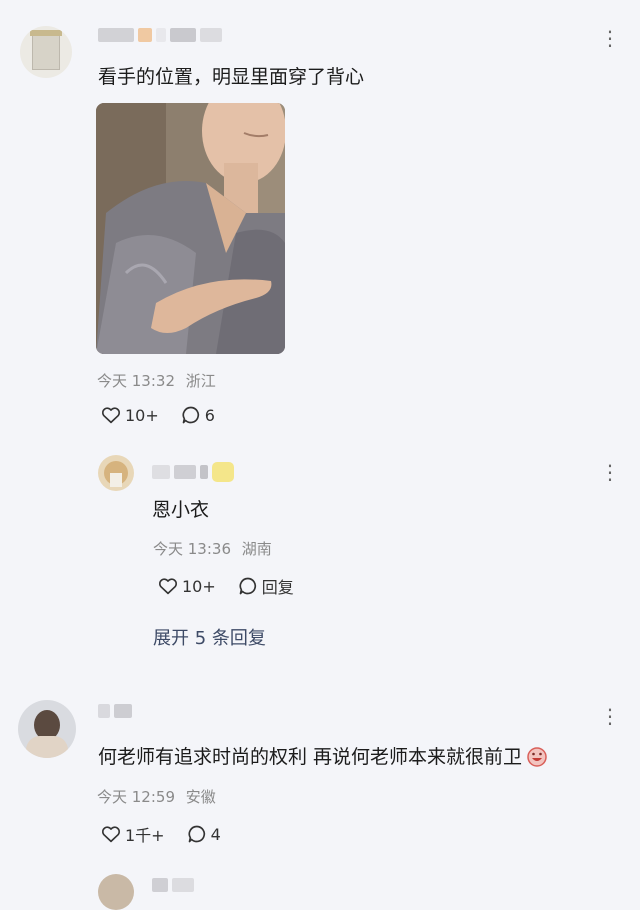  I want to click on reply-label: 回复, so click(277, 587).